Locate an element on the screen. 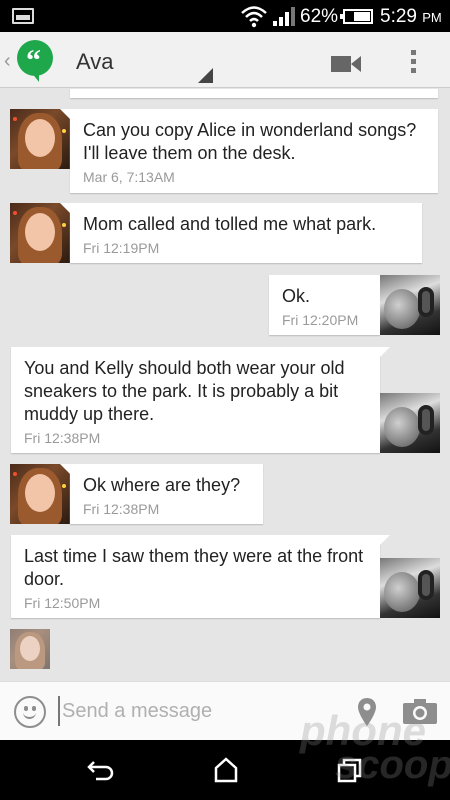 The width and height of the screenshot is (450, 800). hangouts-logo-icon: “ is located at coordinates (35, 61).